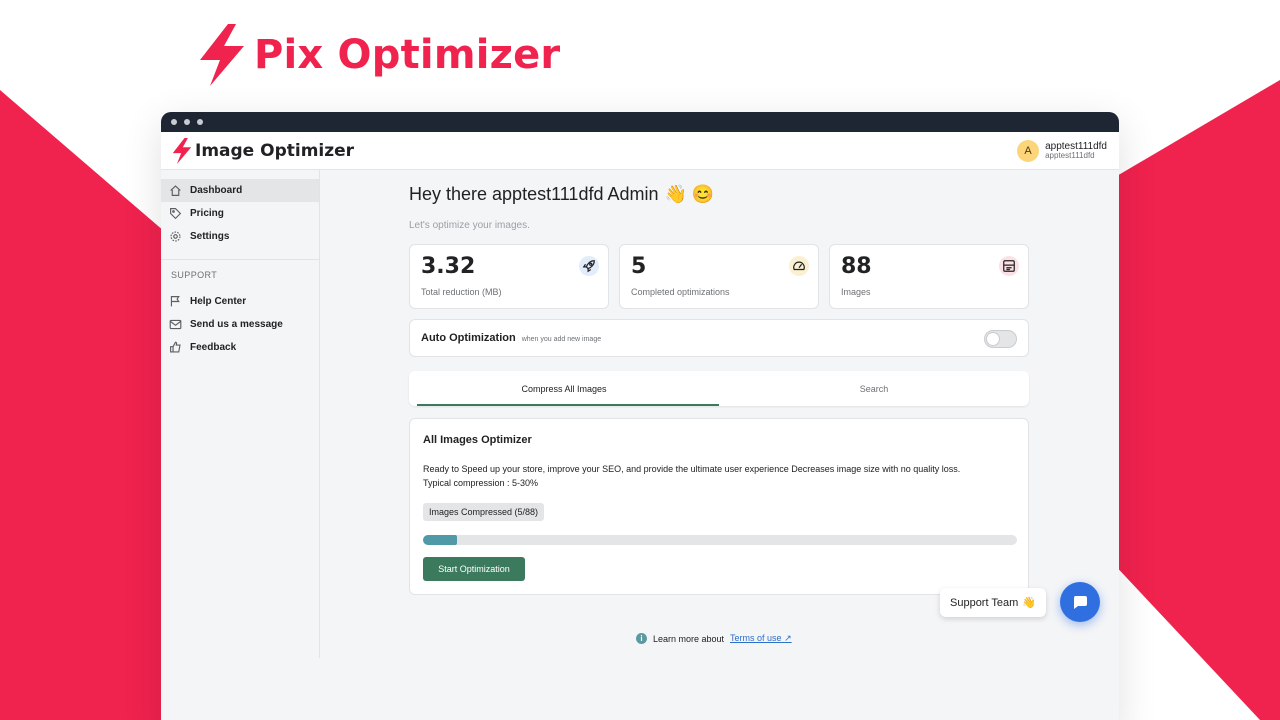 This screenshot has height=720, width=1280. What do you see at coordinates (680, 292) in the screenshot?
I see `stat-label: Completed optimizations` at bounding box center [680, 292].